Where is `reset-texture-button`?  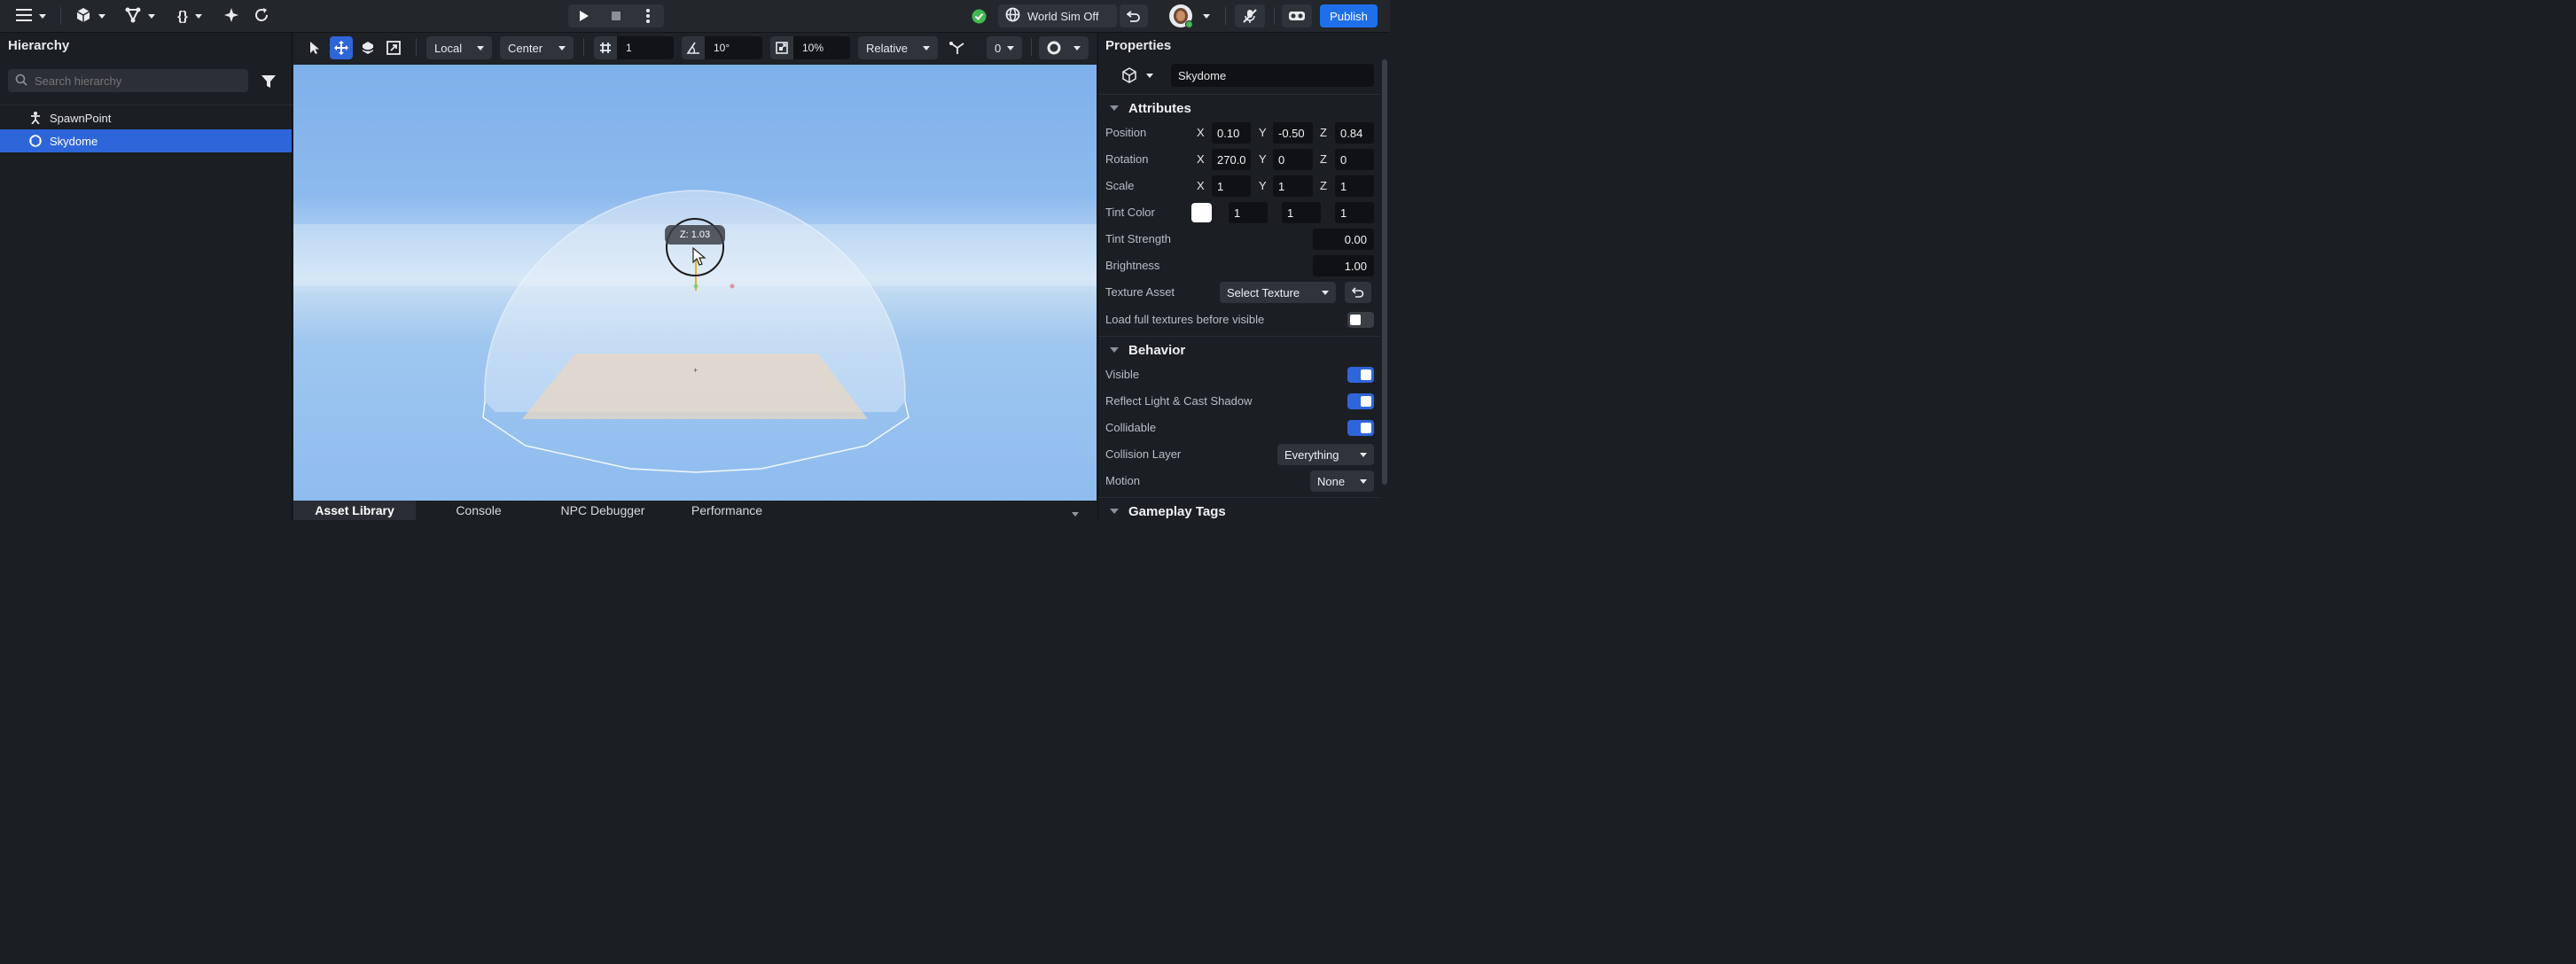
reset-texture-button is located at coordinates (1358, 292).